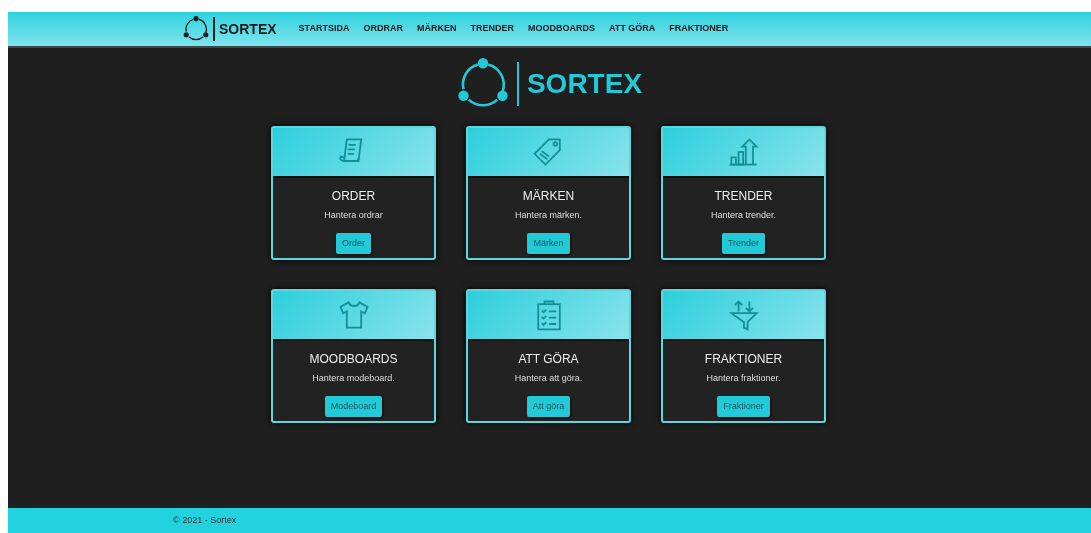 The height and width of the screenshot is (533, 1091). I want to click on nav-link: MÄRKEN, so click(436, 29).